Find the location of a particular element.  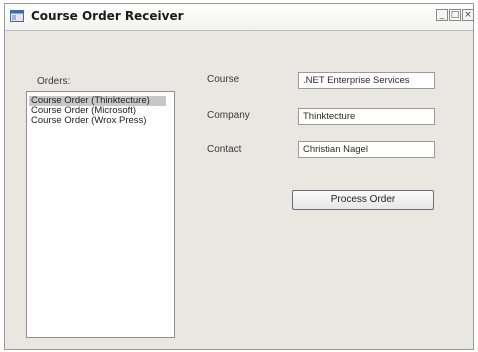

window-title: Course Order Receiver is located at coordinates (107, 16).